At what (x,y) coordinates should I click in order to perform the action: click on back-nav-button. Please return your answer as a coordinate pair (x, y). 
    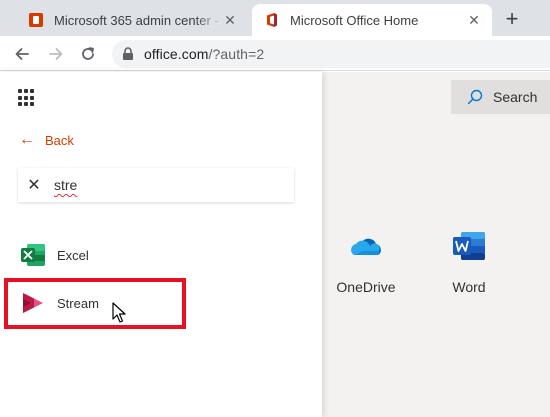
    Looking at the image, I should click on (22, 54).